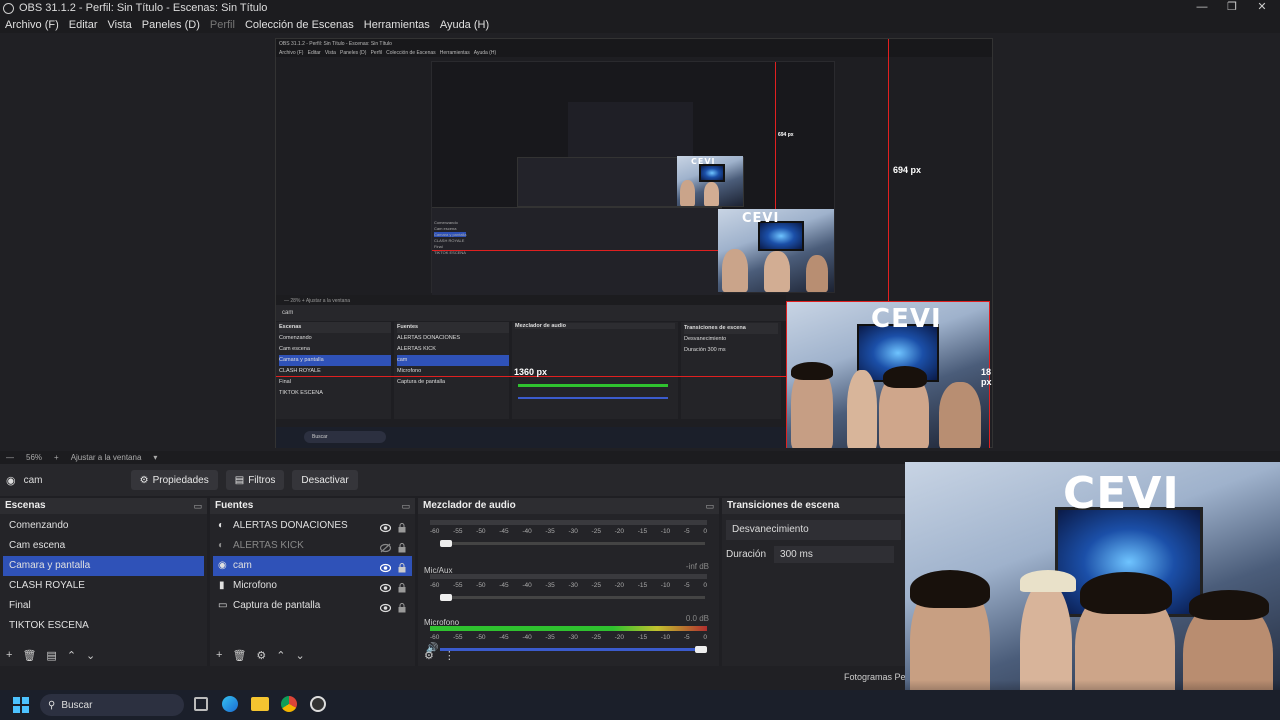 The image size is (1280, 720). Describe the element at coordinates (813, 506) in the screenshot. I see `transitions-header: Transiciones de escena` at that location.